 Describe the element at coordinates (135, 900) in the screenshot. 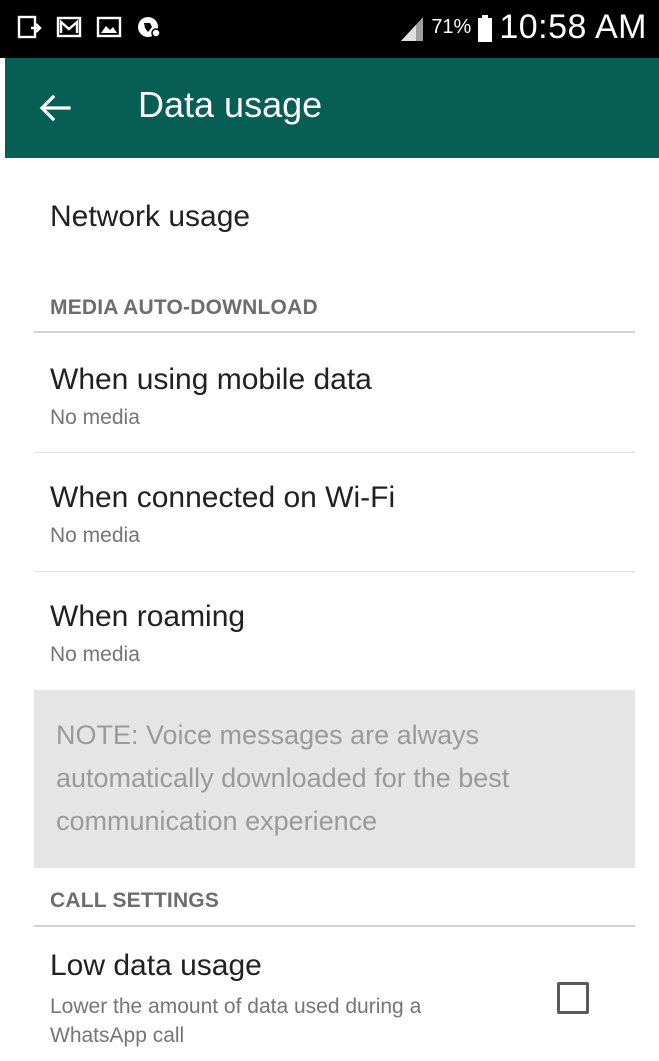

I see `section-header-call-settings: CALL SETTINGS` at that location.